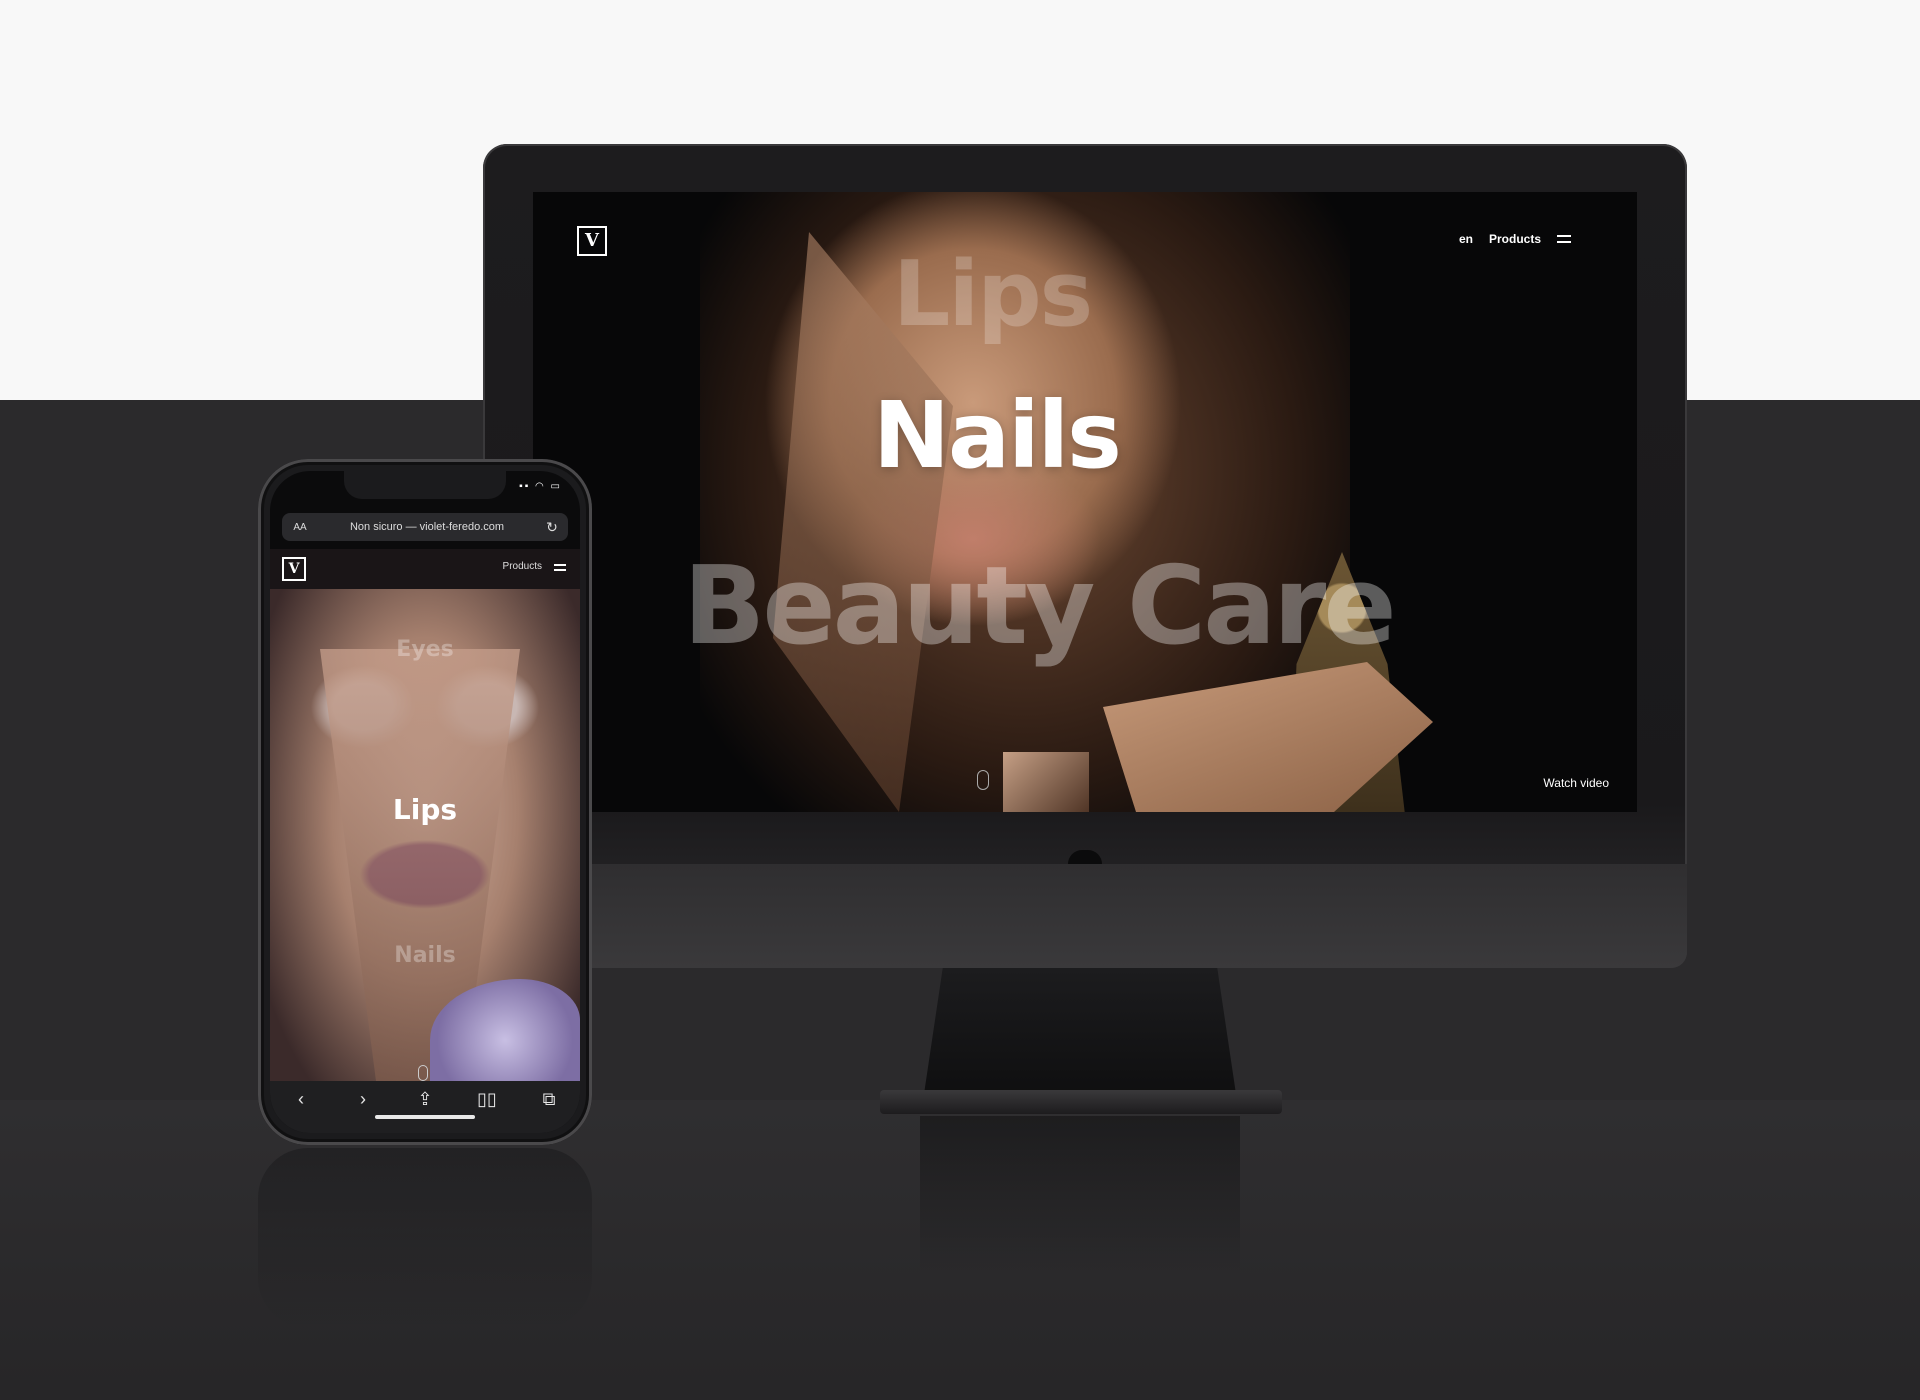 The height and width of the screenshot is (1400, 1920). Describe the element at coordinates (522, 566) in the screenshot. I see `mobile-products-link: Products` at that location.